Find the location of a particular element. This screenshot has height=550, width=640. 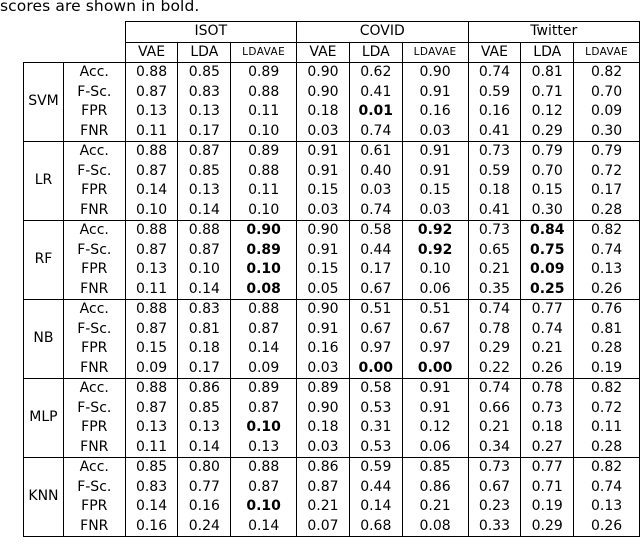

table-row: FPR 0.13 0.10 0.10 0.15 0.17 0.10 0.21 0.09 0.13 is located at coordinates (332, 270).